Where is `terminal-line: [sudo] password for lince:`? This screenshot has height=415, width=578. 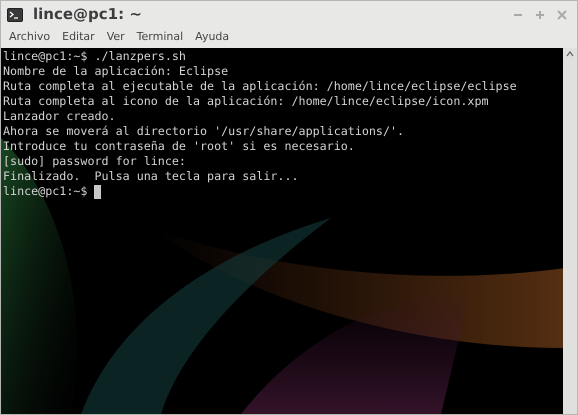
terminal-line: [sudo] password for lince: is located at coordinates (94, 161).